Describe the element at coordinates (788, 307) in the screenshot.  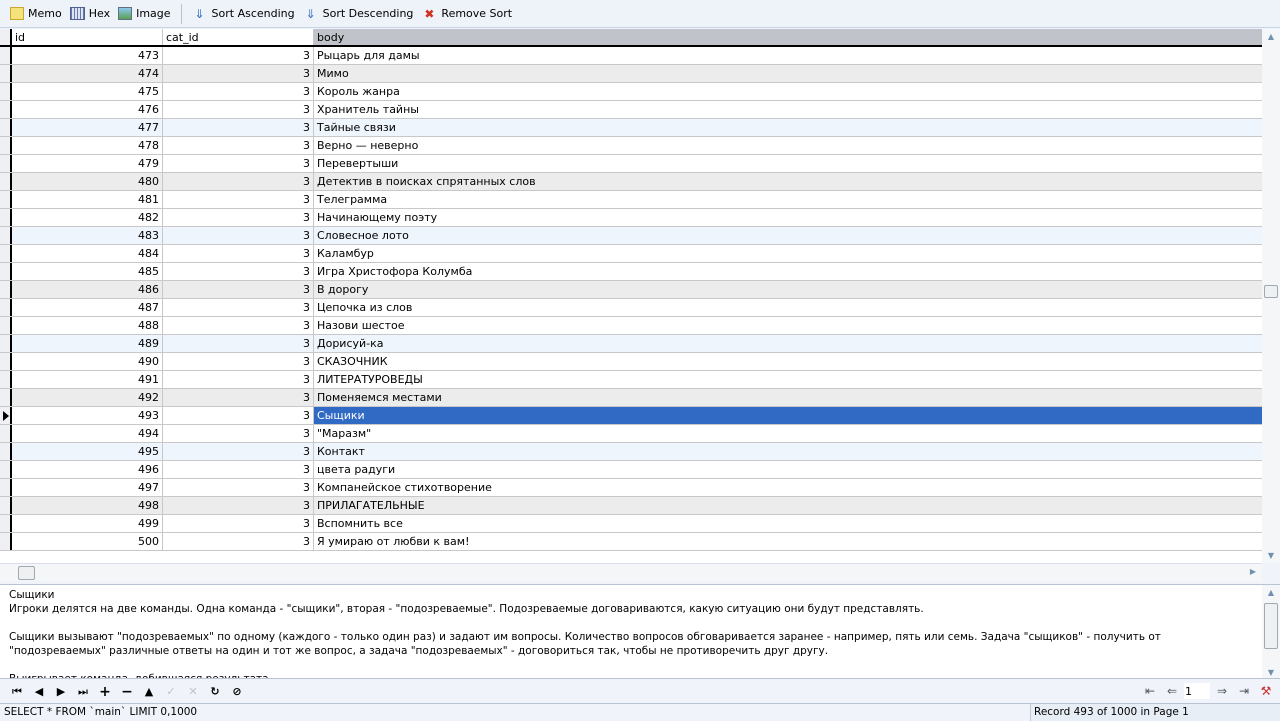
I see `cell-body: Цепочка из слов` at that location.